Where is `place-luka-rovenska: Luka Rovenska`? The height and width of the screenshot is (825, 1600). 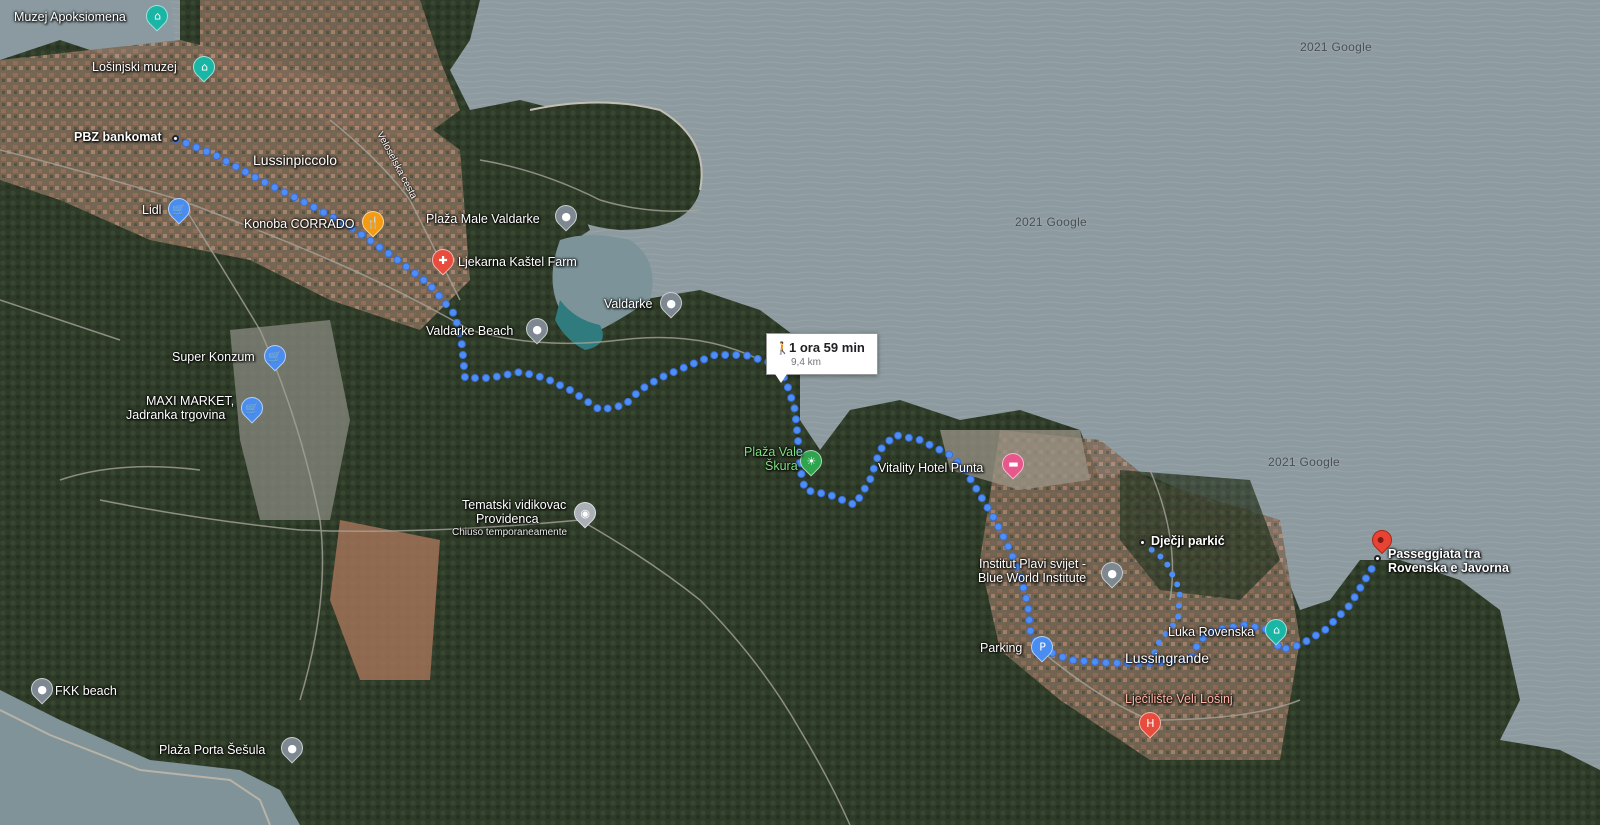
place-luka-rovenska: Luka Rovenska is located at coordinates (1211, 632).